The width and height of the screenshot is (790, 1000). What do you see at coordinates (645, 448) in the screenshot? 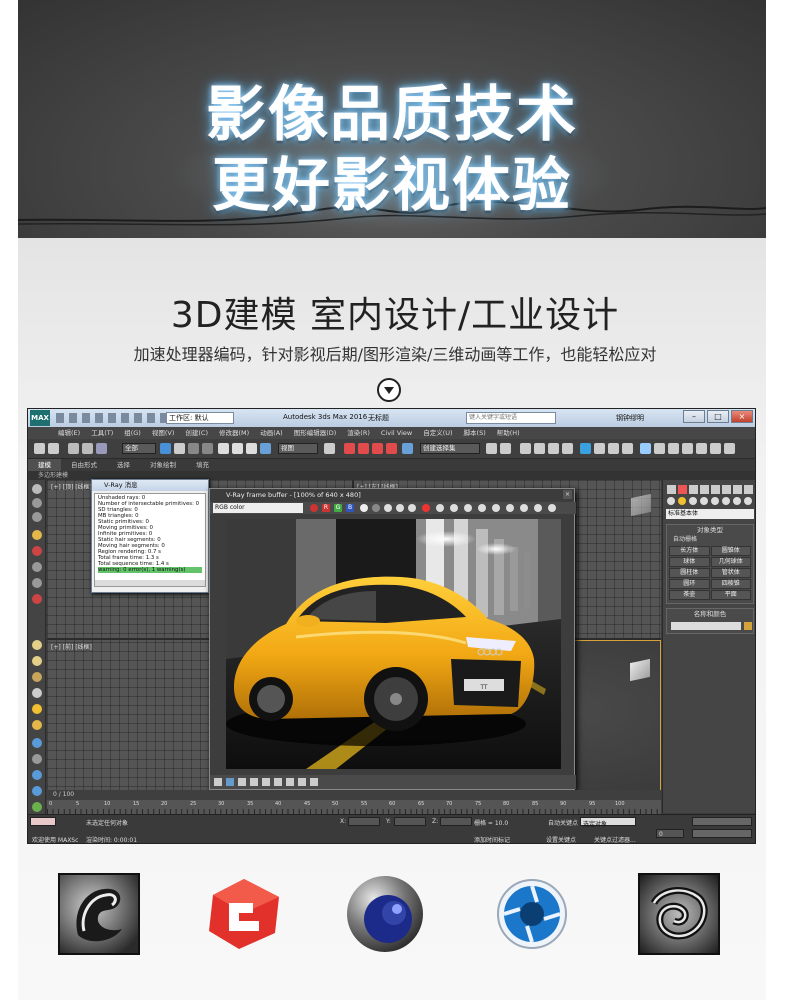
I see `vray-icon` at bounding box center [645, 448].